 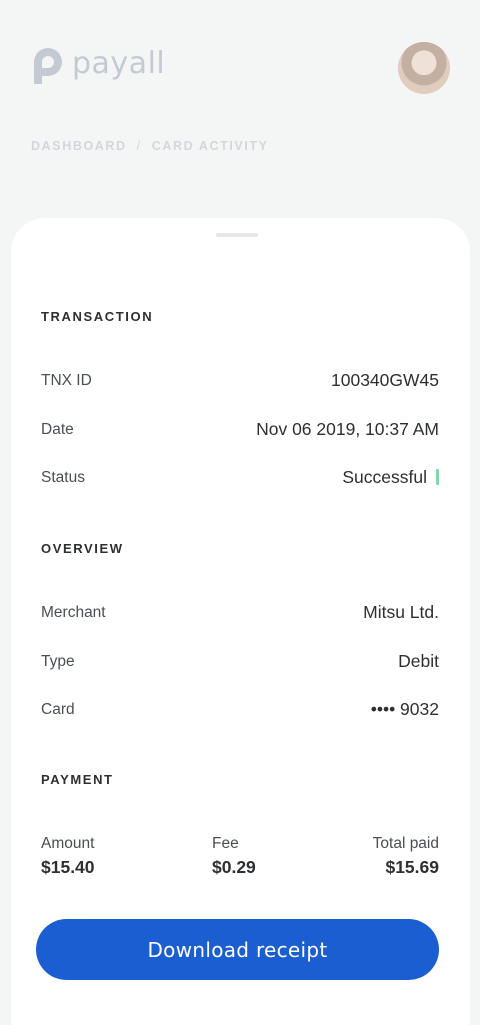 I want to click on total-column: Total paid $15.69, so click(x=406, y=856).